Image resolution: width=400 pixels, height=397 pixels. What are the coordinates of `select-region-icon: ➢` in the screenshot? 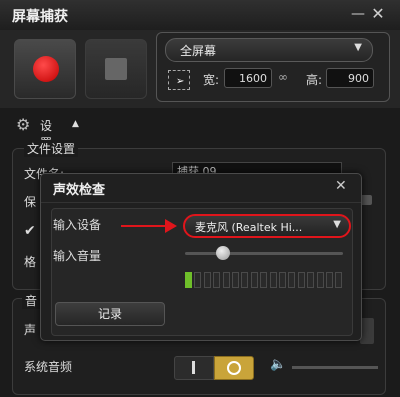 It's located at (179, 80).